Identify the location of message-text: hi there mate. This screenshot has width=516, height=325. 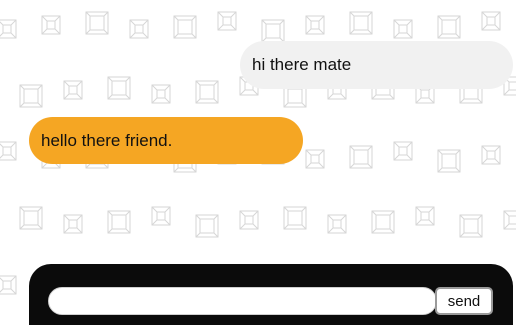
(302, 64).